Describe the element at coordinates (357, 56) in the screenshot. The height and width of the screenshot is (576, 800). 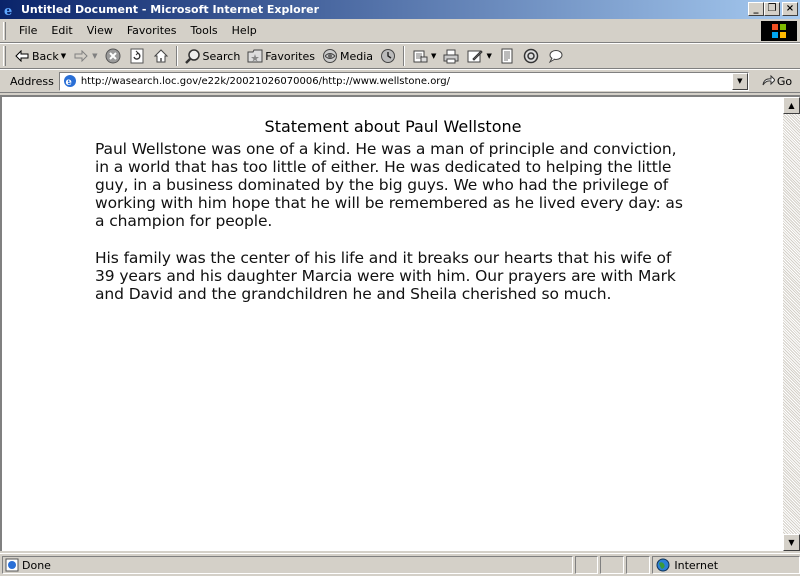
I see `media-label: Media` at that location.